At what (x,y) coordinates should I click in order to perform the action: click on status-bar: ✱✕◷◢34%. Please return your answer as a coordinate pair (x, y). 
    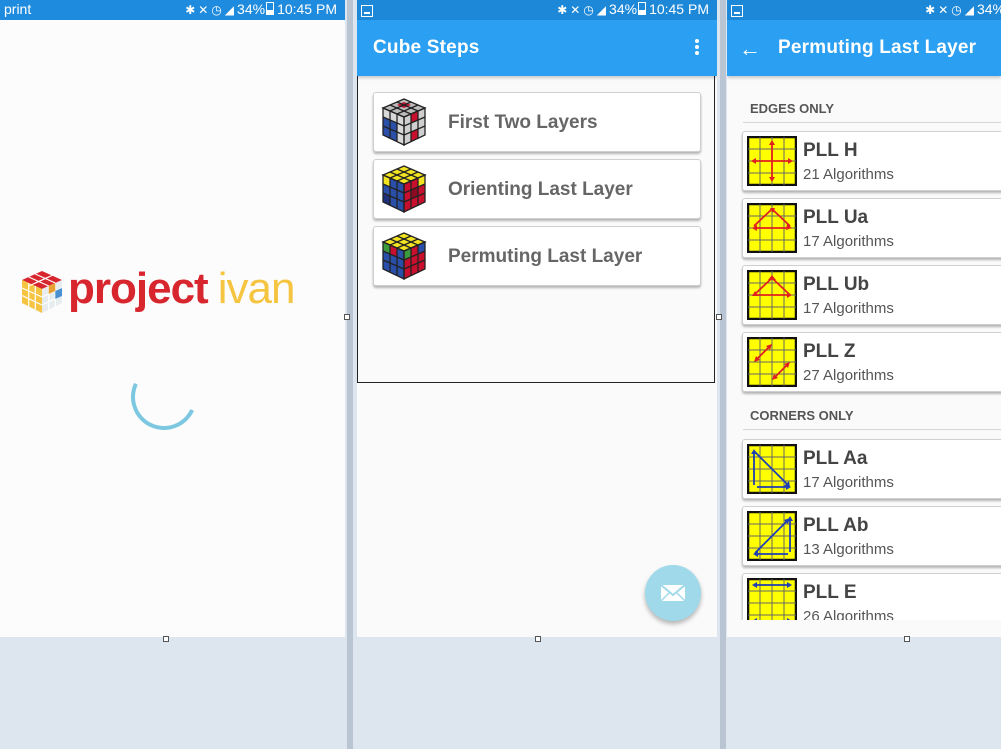
    Looking at the image, I should click on (864, 10).